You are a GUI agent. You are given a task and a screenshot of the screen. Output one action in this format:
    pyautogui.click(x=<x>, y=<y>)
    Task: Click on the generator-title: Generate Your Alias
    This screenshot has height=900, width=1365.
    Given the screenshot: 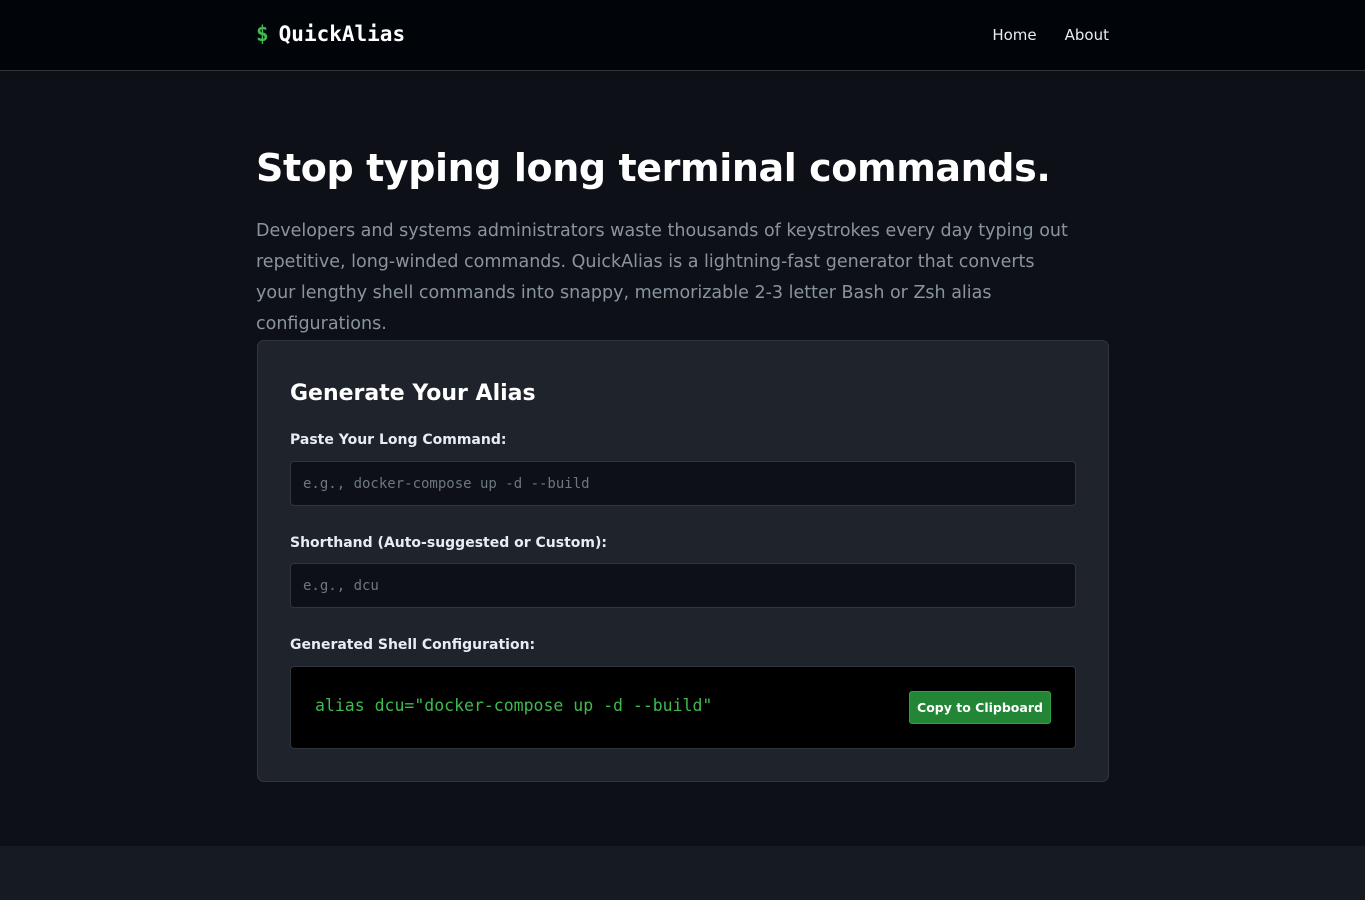 What is the action you would take?
    pyautogui.click(x=413, y=393)
    